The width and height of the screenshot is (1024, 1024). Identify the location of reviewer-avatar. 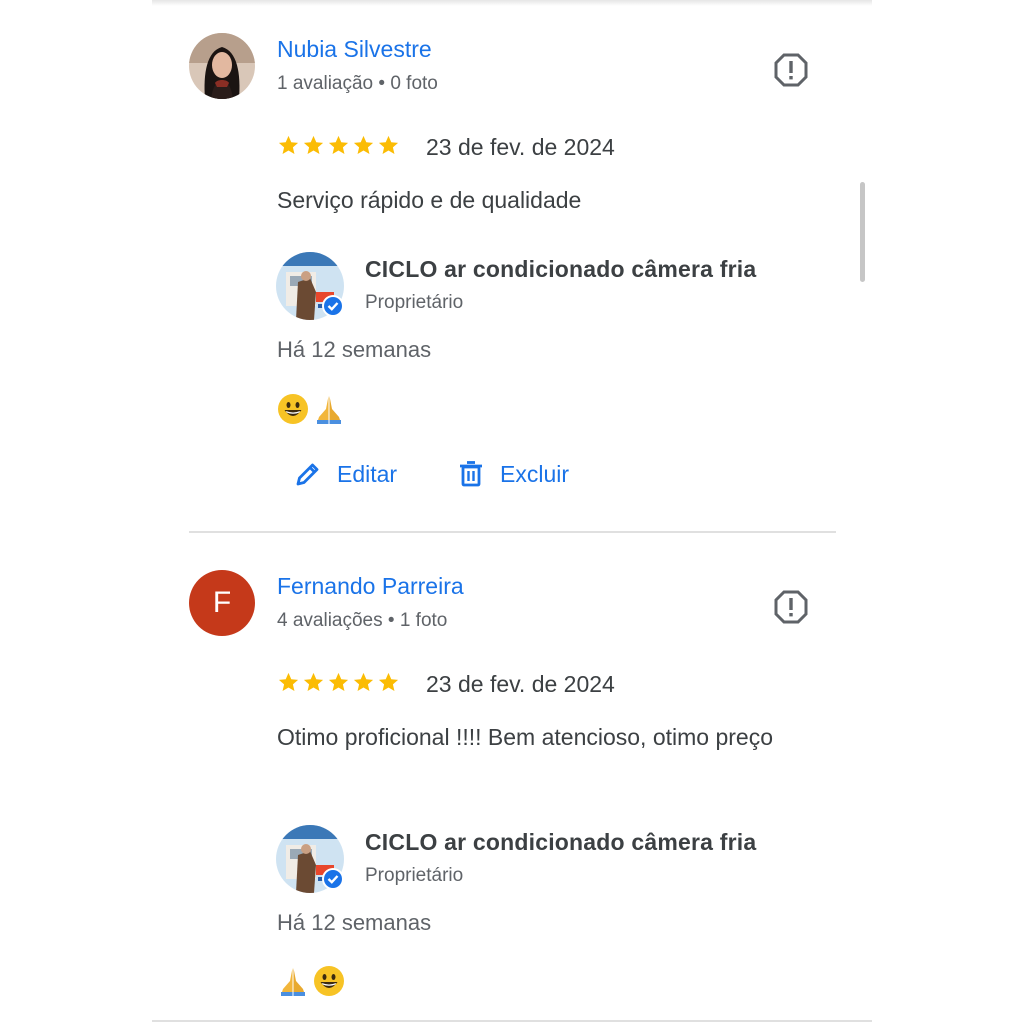
(222, 66).